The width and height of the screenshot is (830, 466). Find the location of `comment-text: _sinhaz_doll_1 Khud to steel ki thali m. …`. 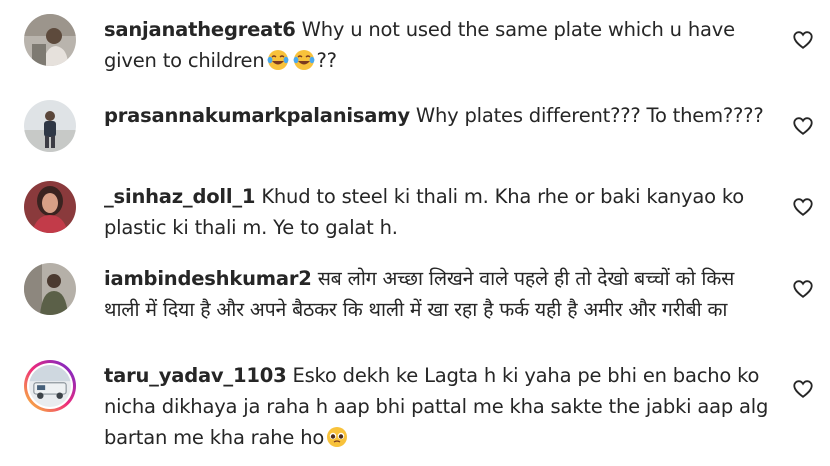

comment-text: _sinhaz_doll_1 Khud to steel ki thali m. … is located at coordinates (439, 212).